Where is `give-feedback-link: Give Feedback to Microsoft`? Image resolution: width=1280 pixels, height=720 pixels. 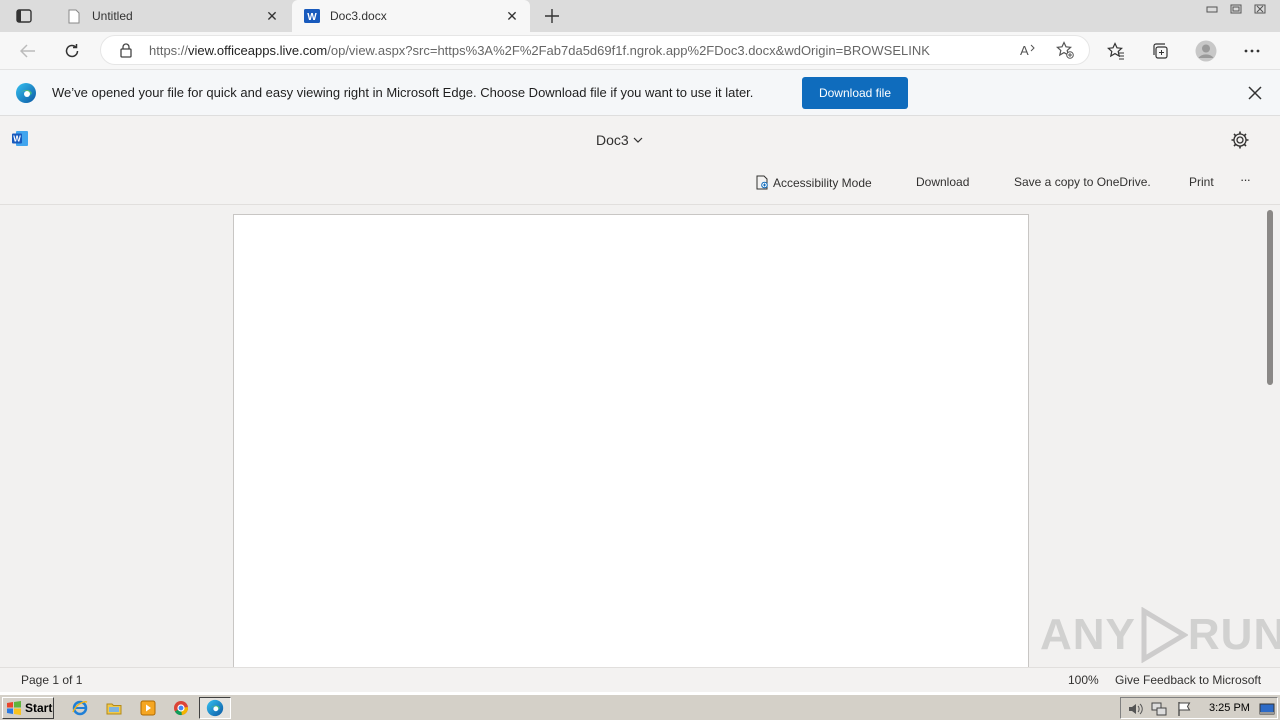 give-feedback-link: Give Feedback to Microsoft is located at coordinates (1188, 680).